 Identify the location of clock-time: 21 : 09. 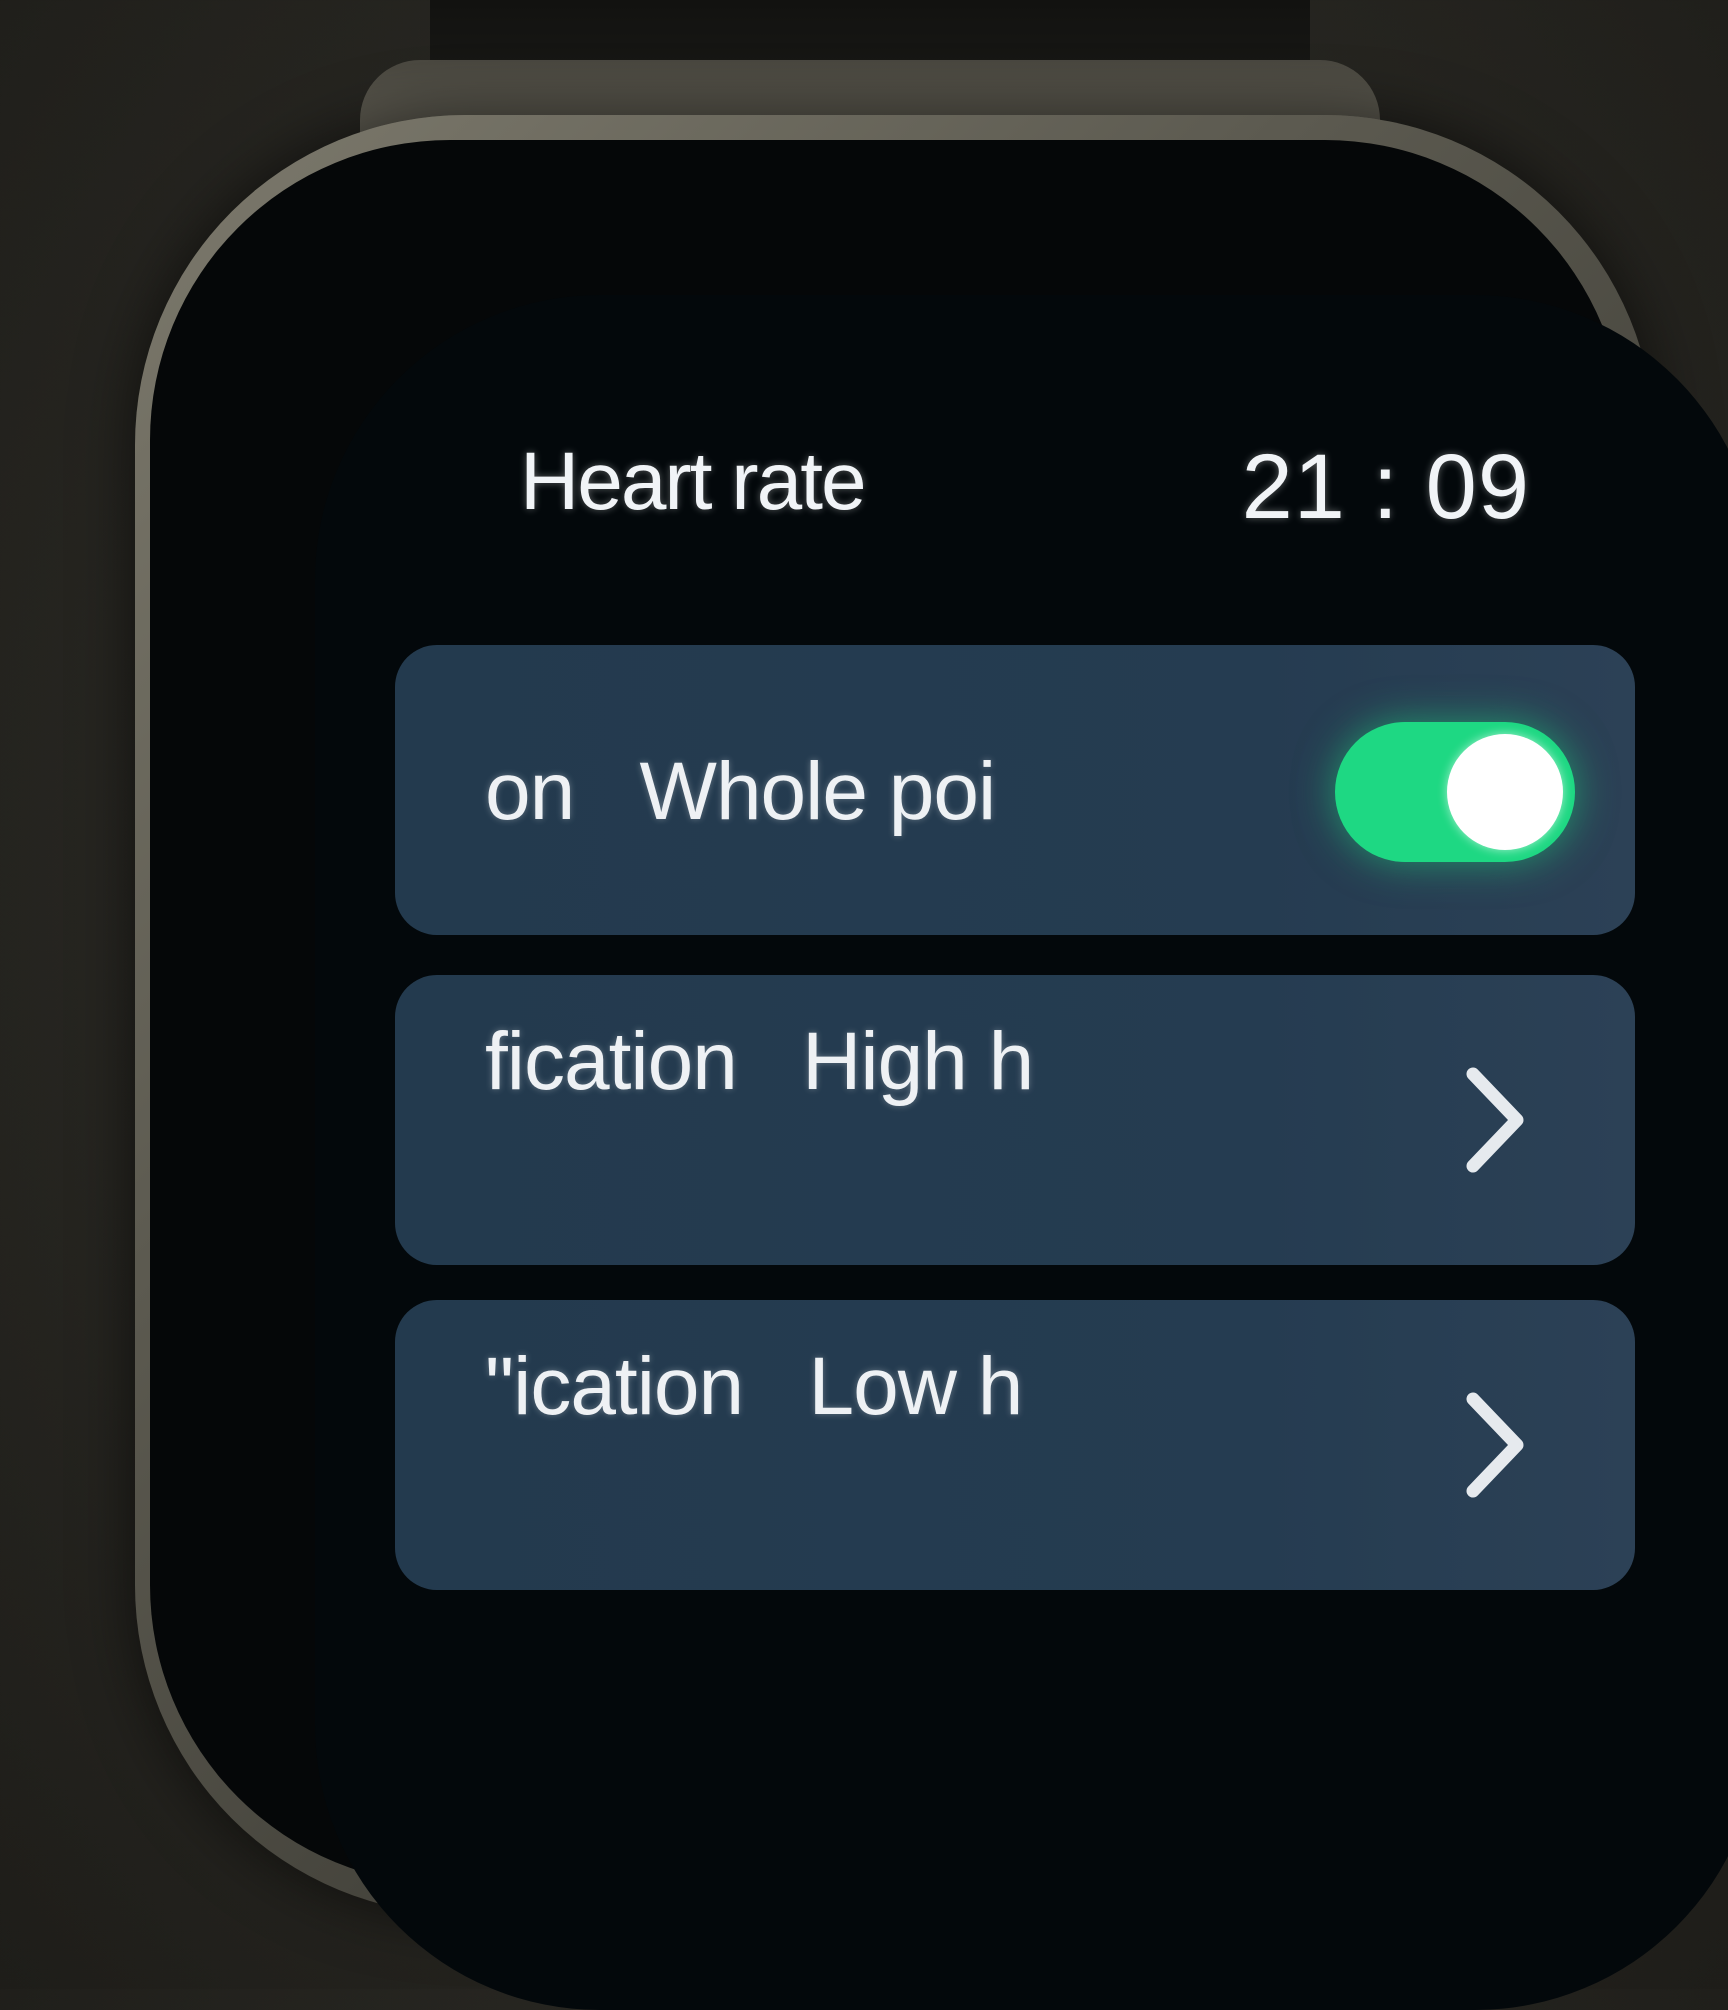
(1385, 487).